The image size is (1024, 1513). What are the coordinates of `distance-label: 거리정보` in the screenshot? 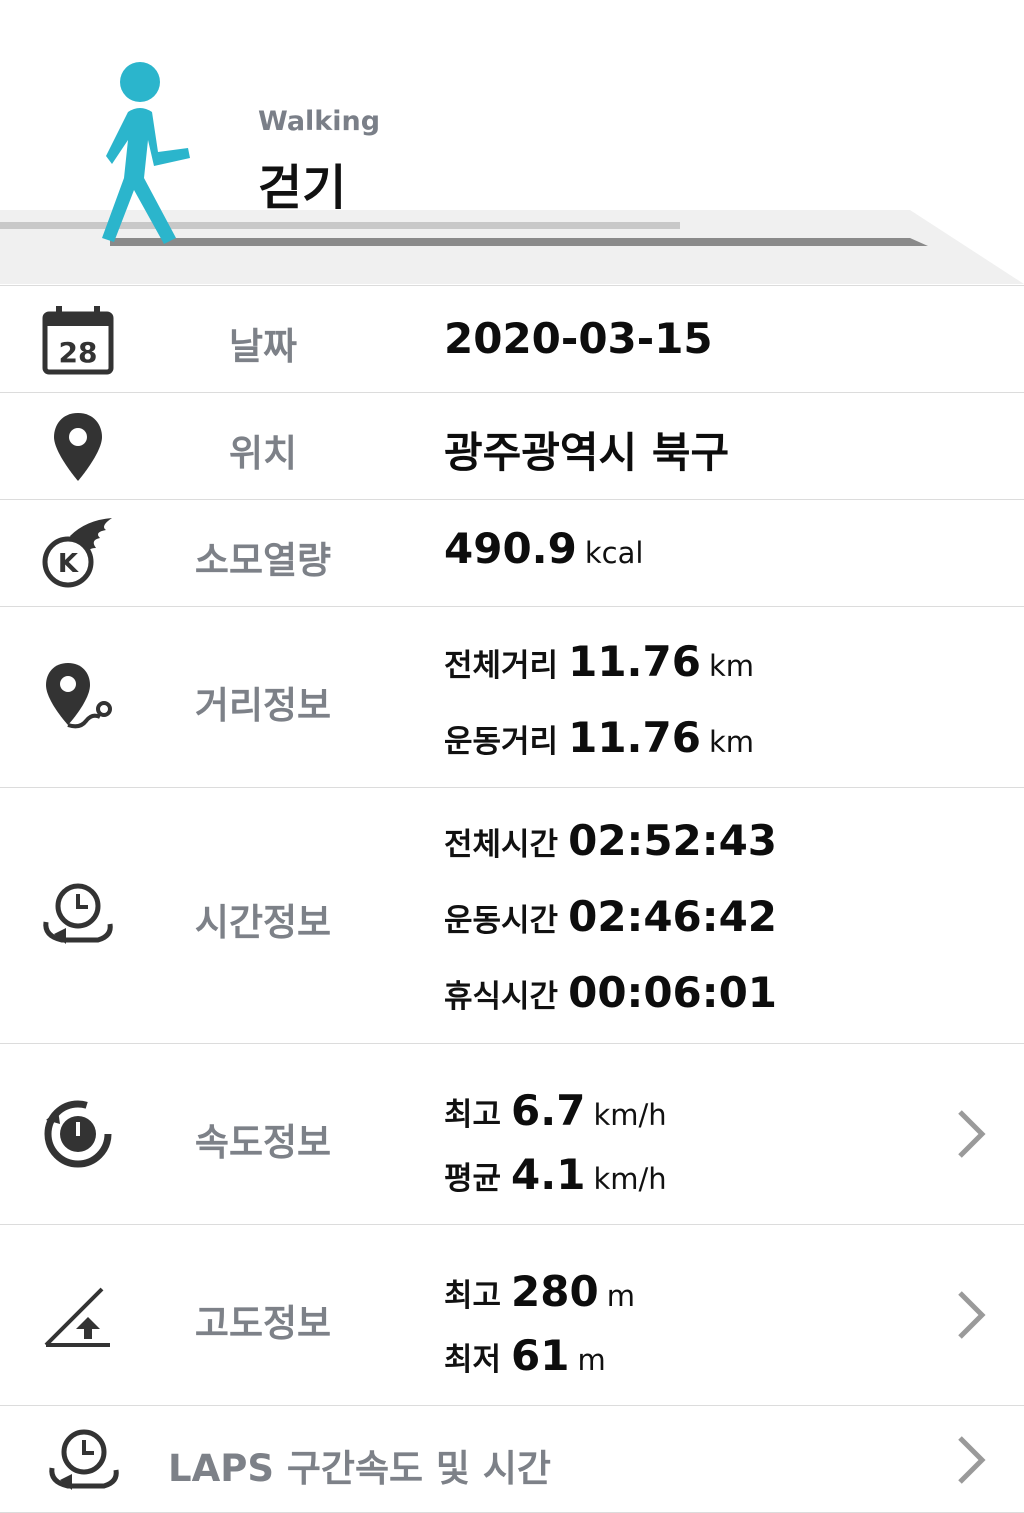 It's located at (263, 705).